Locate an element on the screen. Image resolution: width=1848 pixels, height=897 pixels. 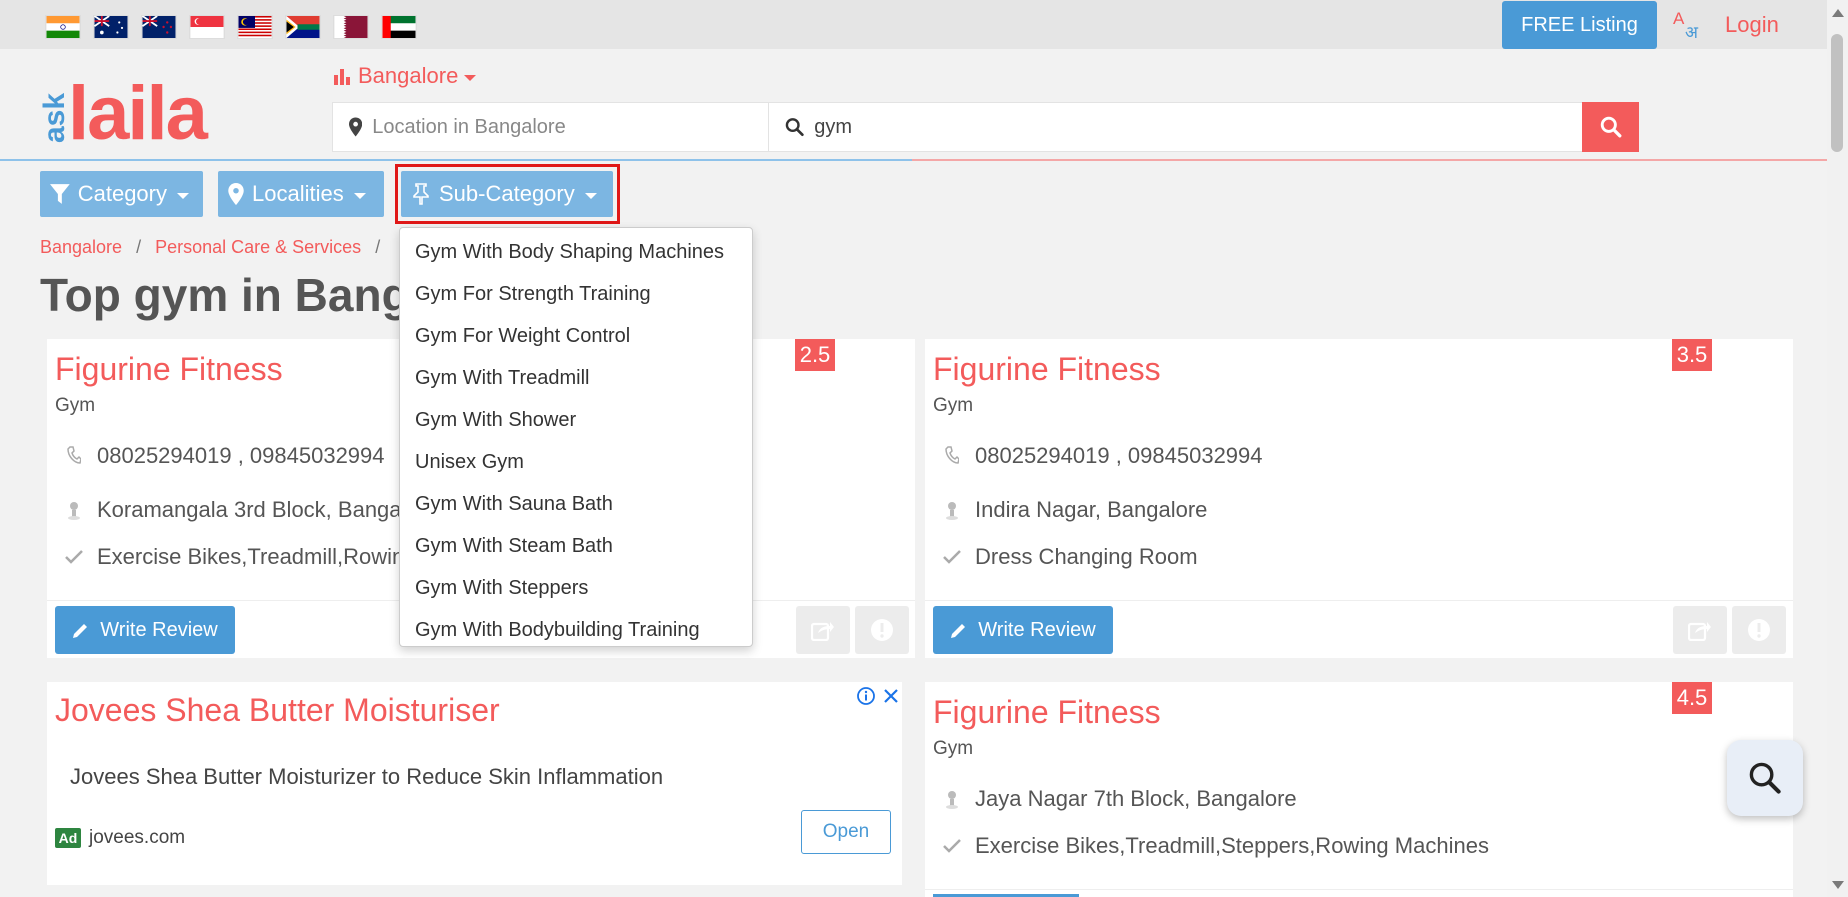
south-africa-flag-icon is located at coordinates (303, 27).